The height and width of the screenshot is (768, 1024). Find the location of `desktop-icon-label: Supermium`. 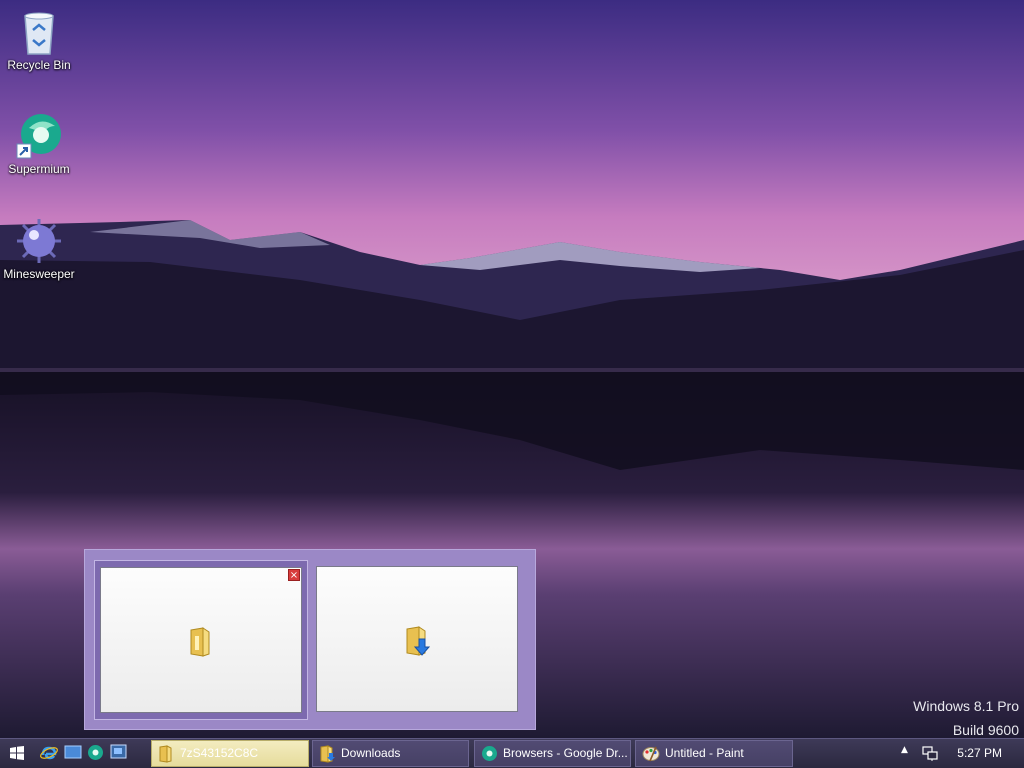

desktop-icon-label: Supermium is located at coordinates (39, 169).